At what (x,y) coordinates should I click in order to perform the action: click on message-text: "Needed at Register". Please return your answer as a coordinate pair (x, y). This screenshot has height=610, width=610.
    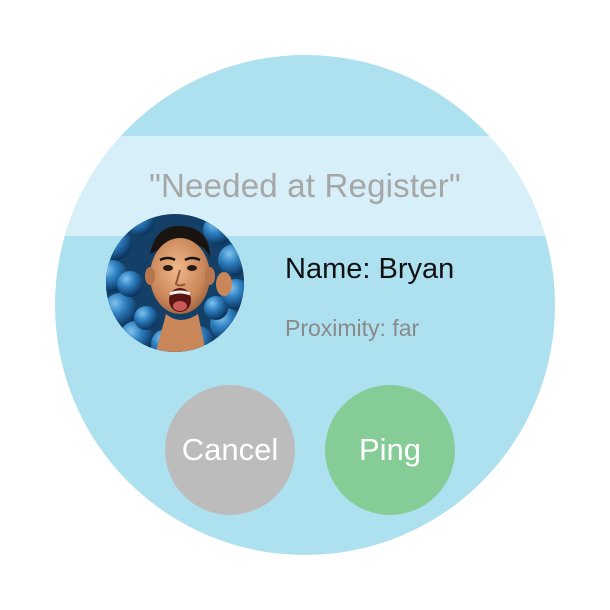
    Looking at the image, I should click on (305, 185).